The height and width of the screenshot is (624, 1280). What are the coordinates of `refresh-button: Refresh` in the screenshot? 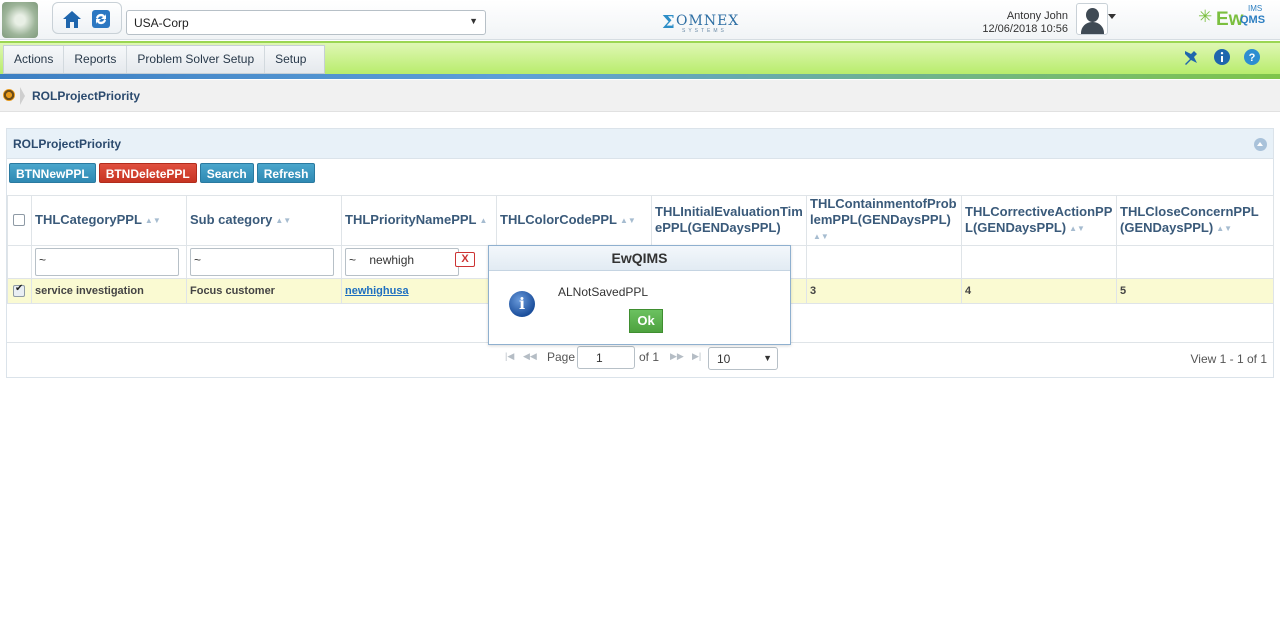 It's located at (286, 173).